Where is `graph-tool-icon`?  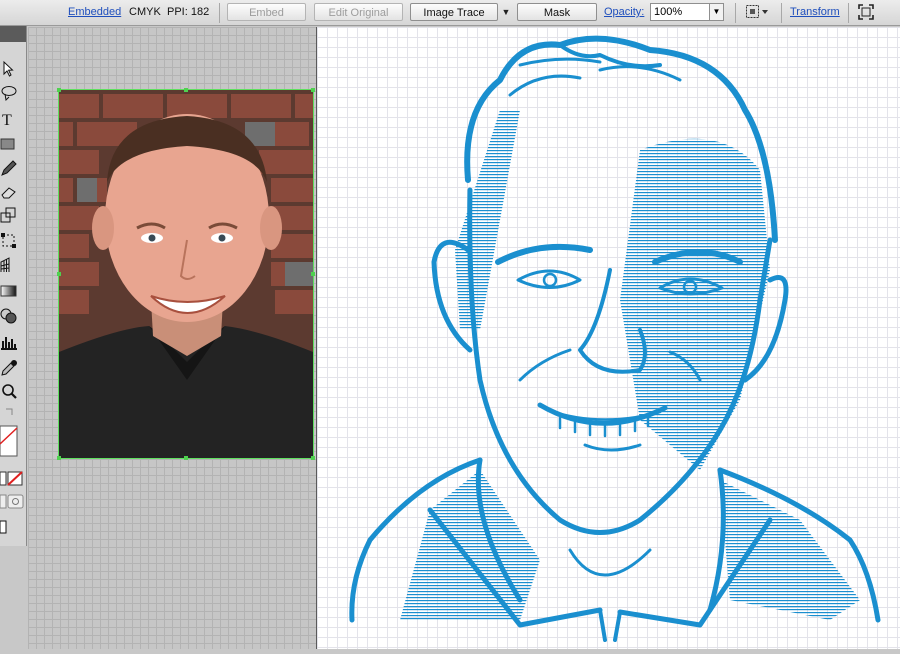
graph-tool-icon is located at coordinates (9, 342).